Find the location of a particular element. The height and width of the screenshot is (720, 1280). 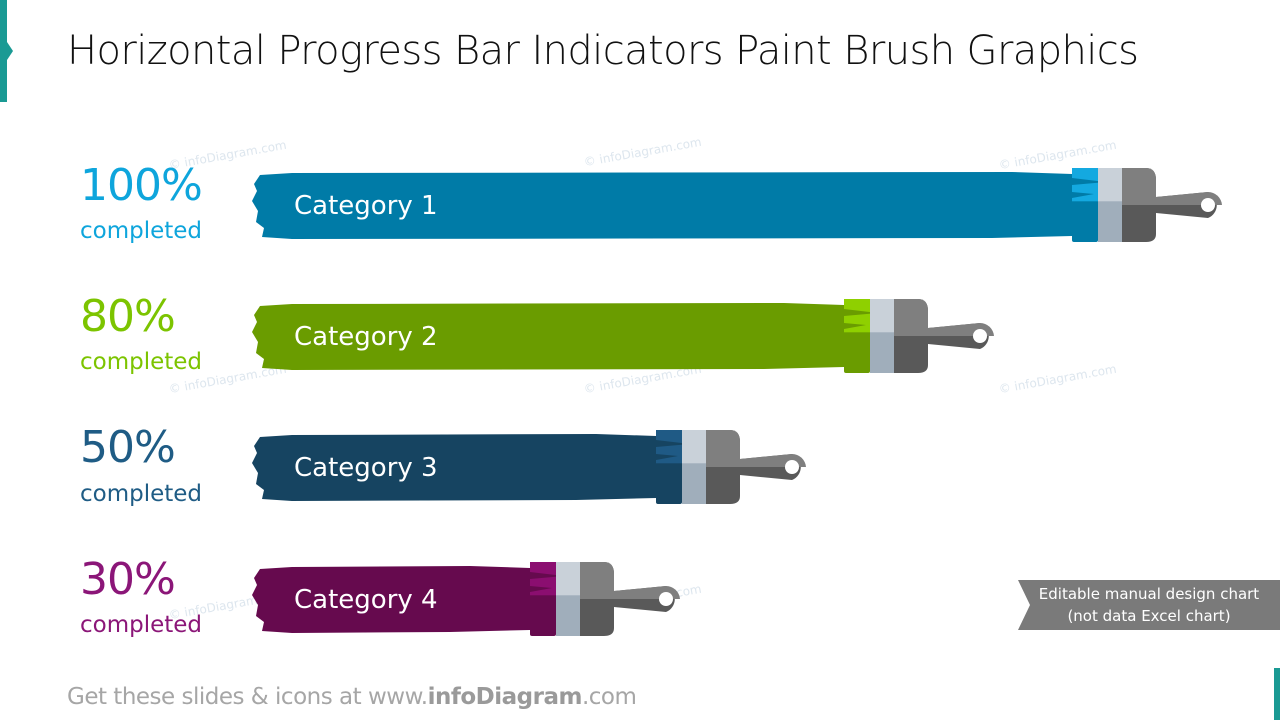

note-line-2: (not data Excel chart) is located at coordinates (1149, 616).